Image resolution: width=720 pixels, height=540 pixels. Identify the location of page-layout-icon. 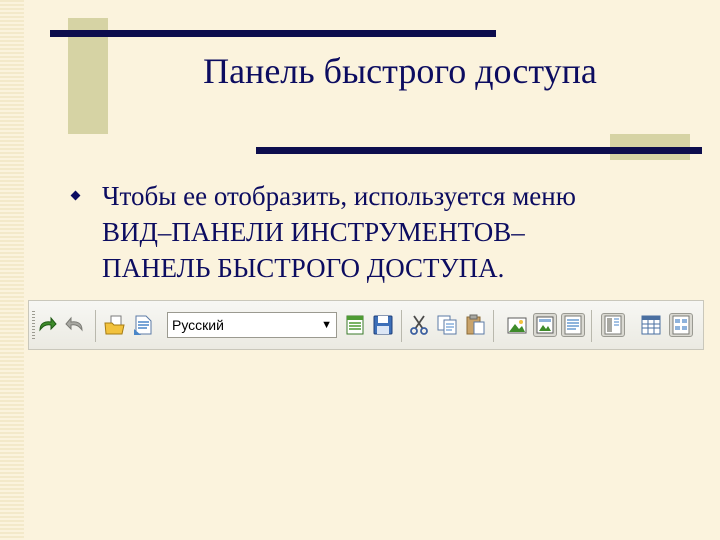
(613, 325).